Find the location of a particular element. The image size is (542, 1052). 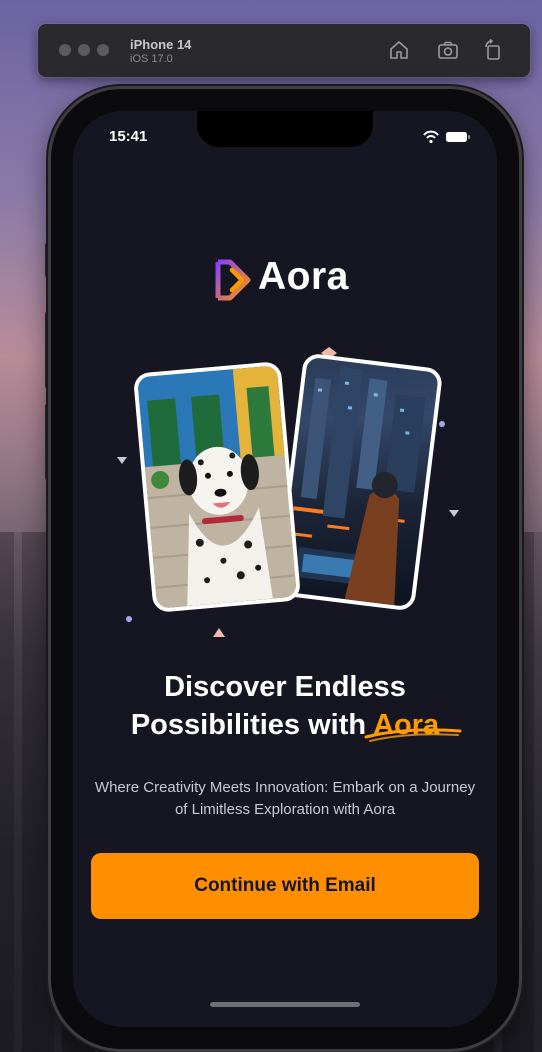

triangle-up-icon is located at coordinates (219, 632).